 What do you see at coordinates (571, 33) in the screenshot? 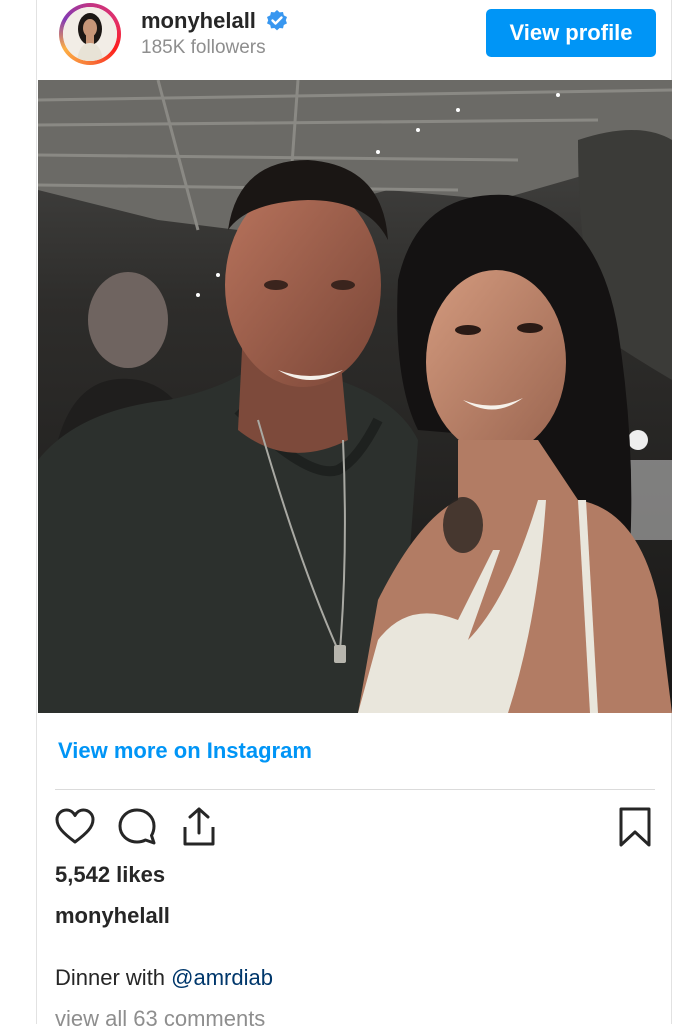
I see `view-profile-button: View profile` at bounding box center [571, 33].